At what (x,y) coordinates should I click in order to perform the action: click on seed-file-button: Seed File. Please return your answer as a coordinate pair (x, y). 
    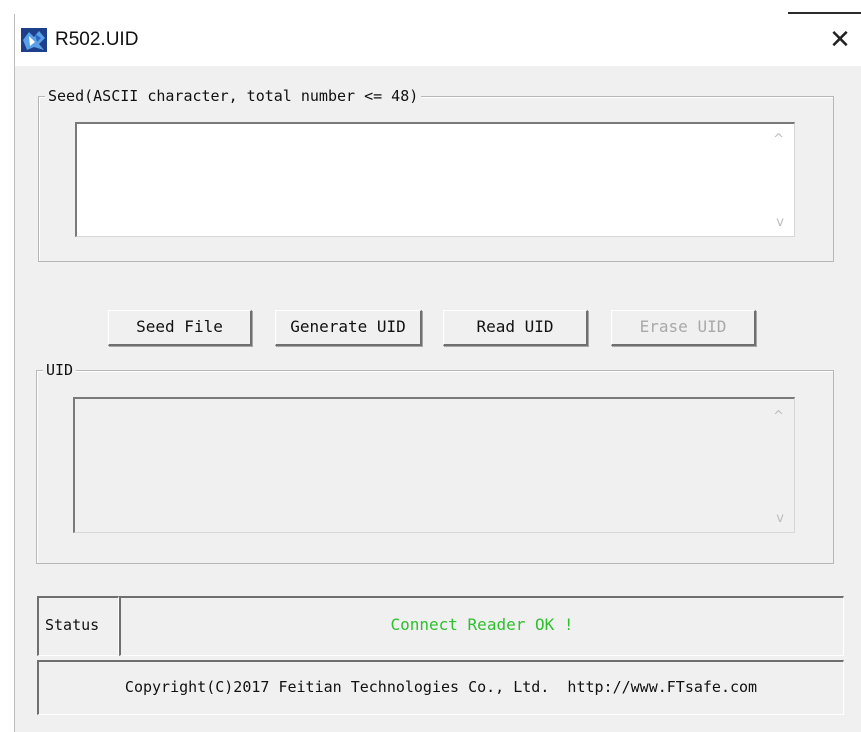
    Looking at the image, I should click on (180, 328).